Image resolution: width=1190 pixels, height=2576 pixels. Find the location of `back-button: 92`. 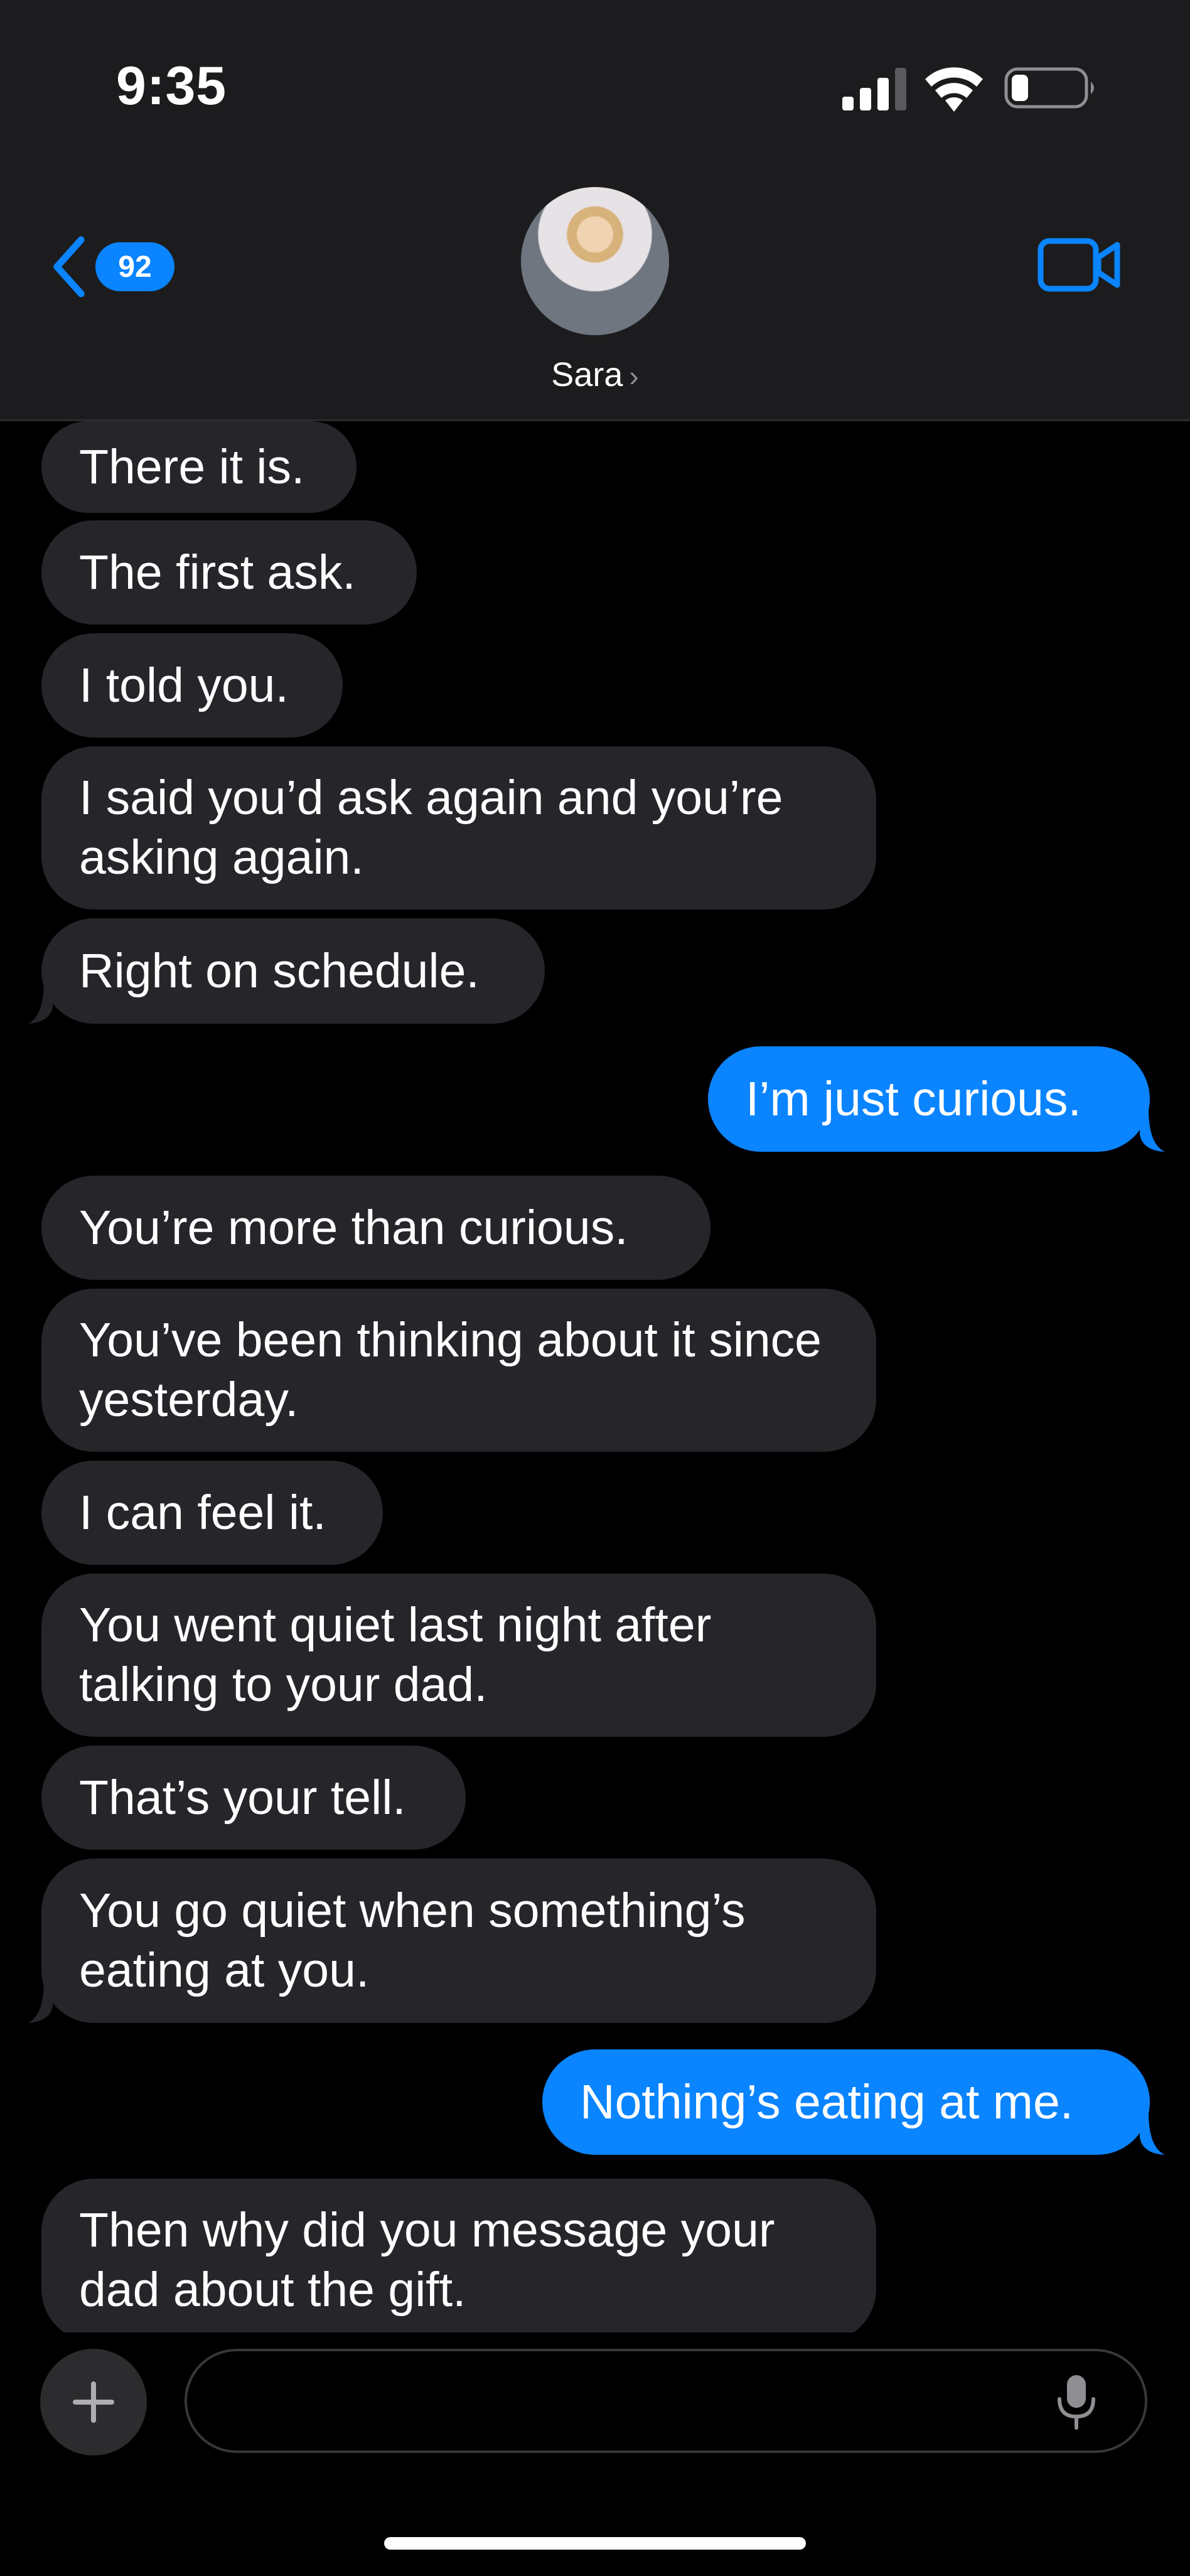

back-button: 92 is located at coordinates (112, 267).